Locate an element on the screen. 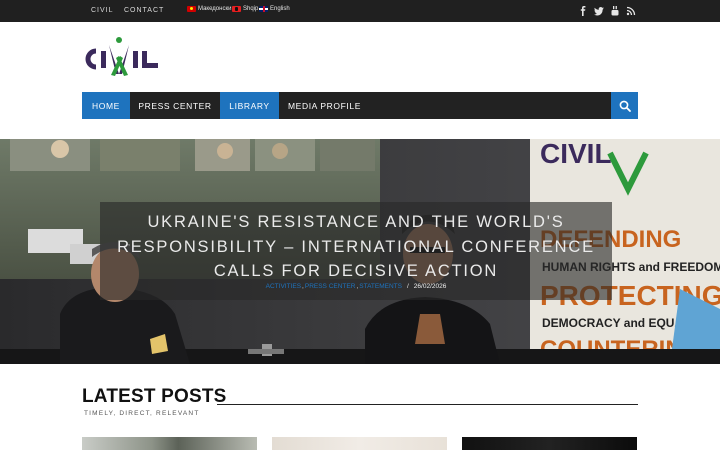 The width and height of the screenshot is (720, 450). language-macedonian: Македонски is located at coordinates (209, 9).